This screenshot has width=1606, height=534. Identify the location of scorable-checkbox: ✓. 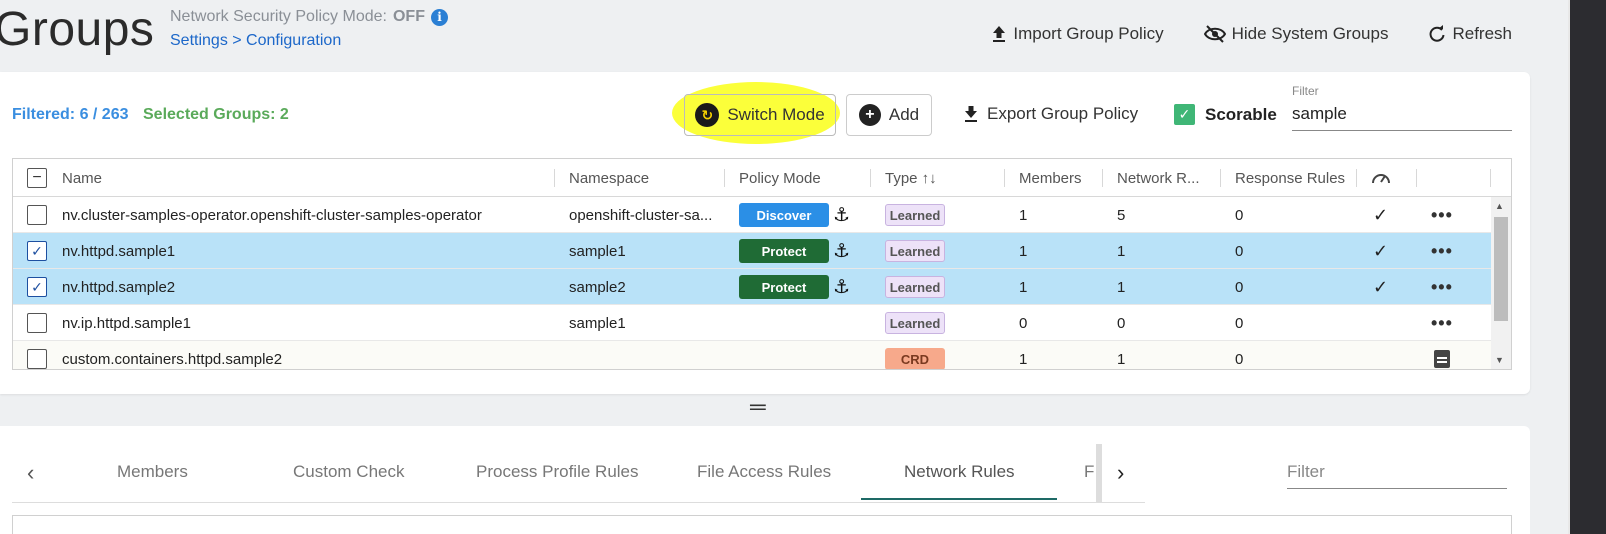
(1184, 114).